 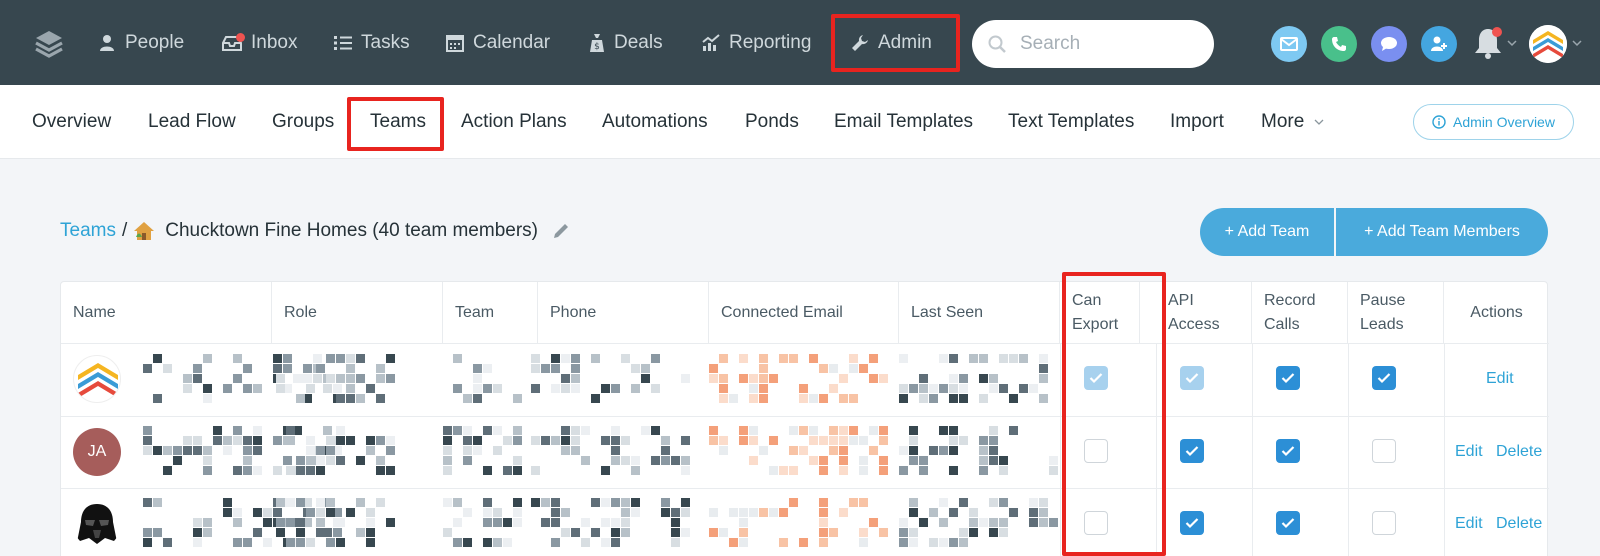 I want to click on breadcrumb-teams-link: Teams, so click(x=88, y=231).